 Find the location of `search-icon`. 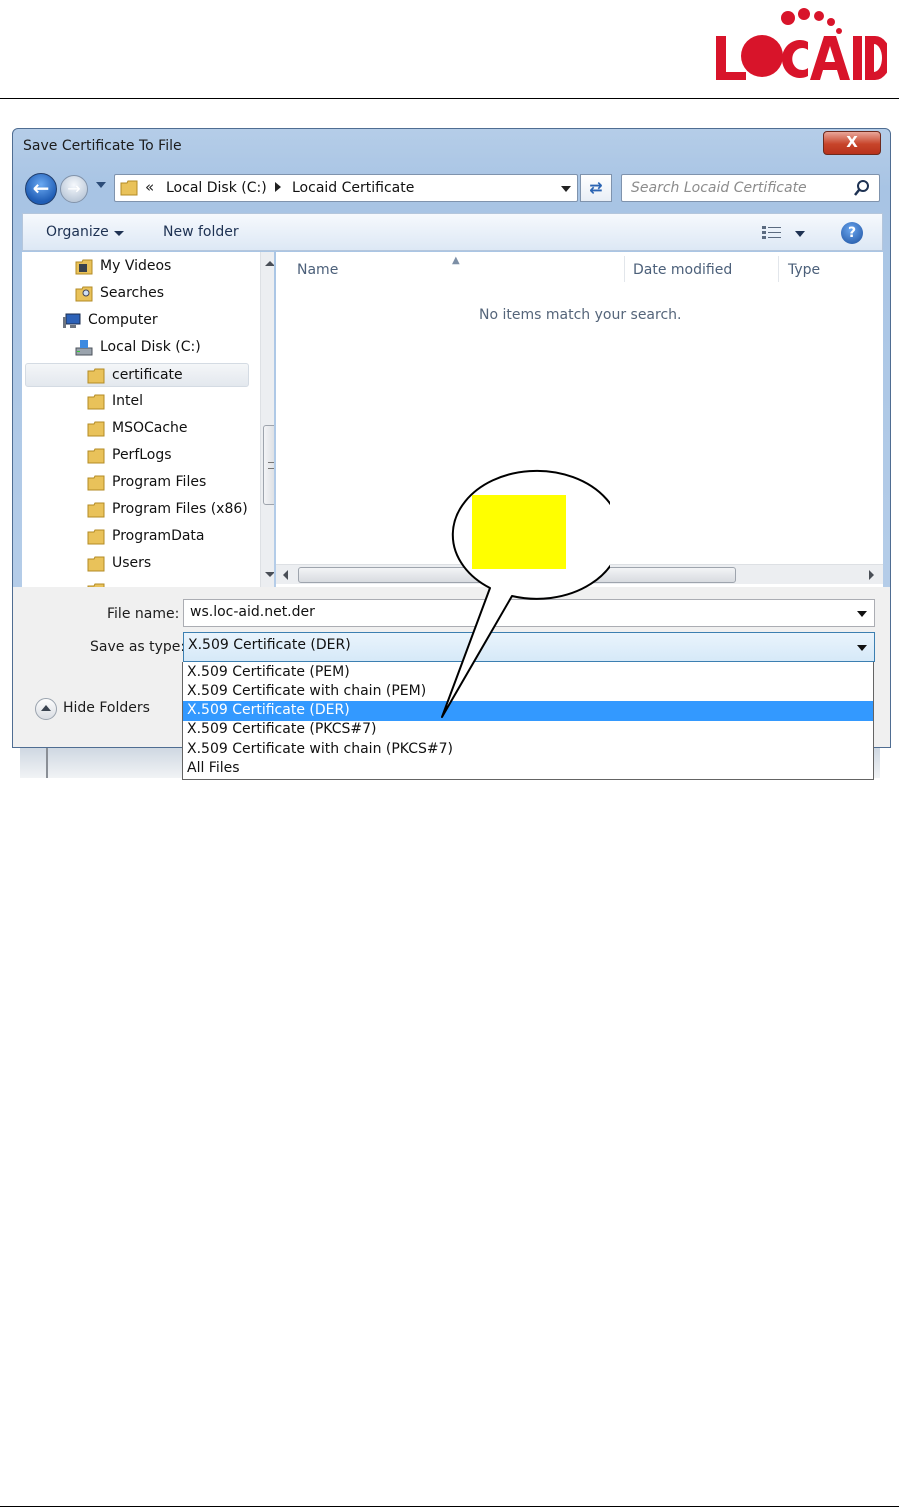

search-icon is located at coordinates (862, 188).